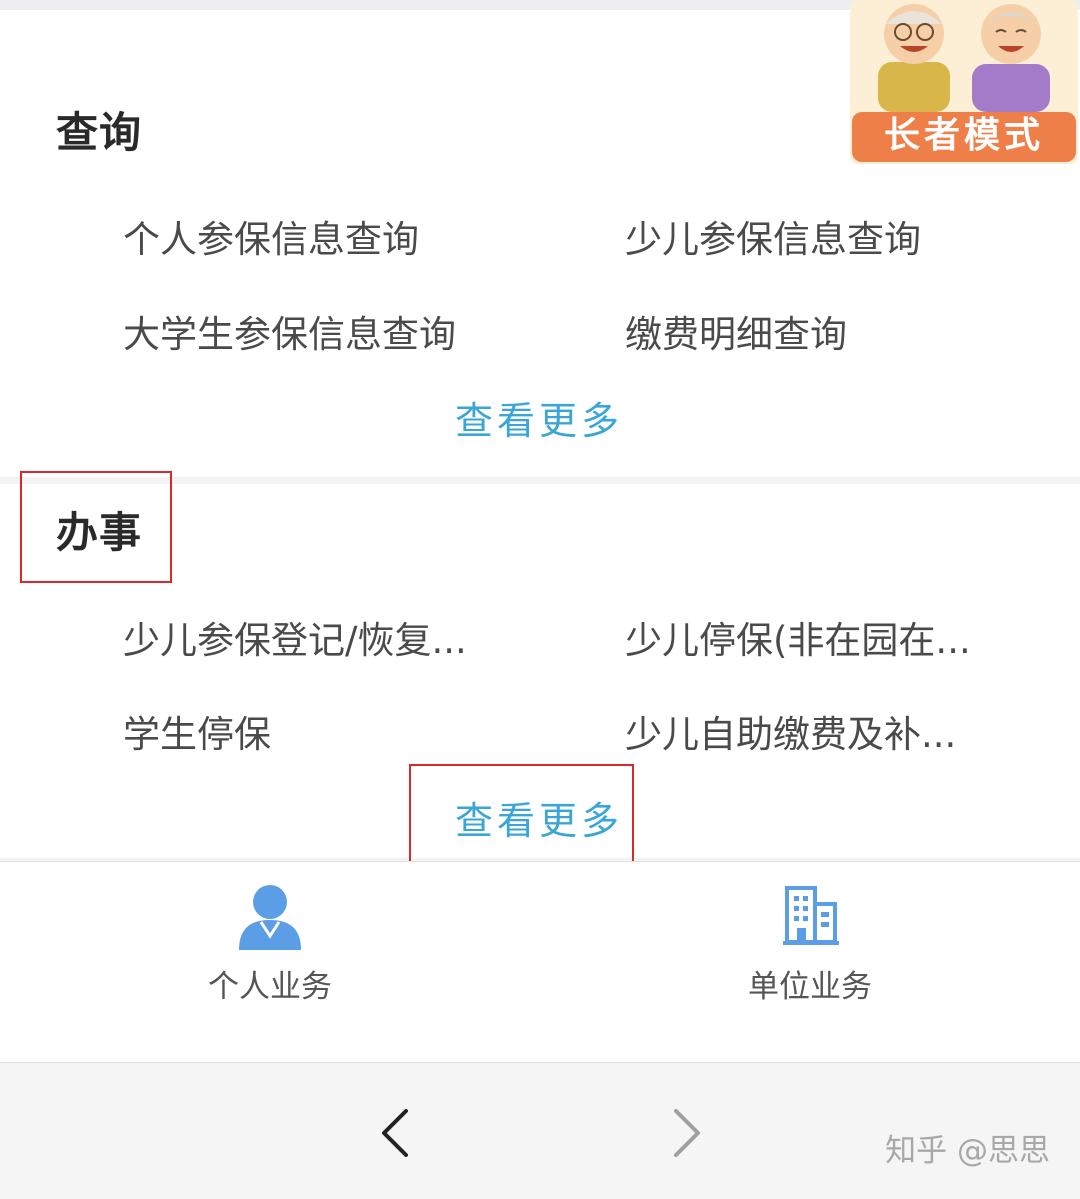  I want to click on query-item-payment-details: 缴费明细查询, so click(736, 334).